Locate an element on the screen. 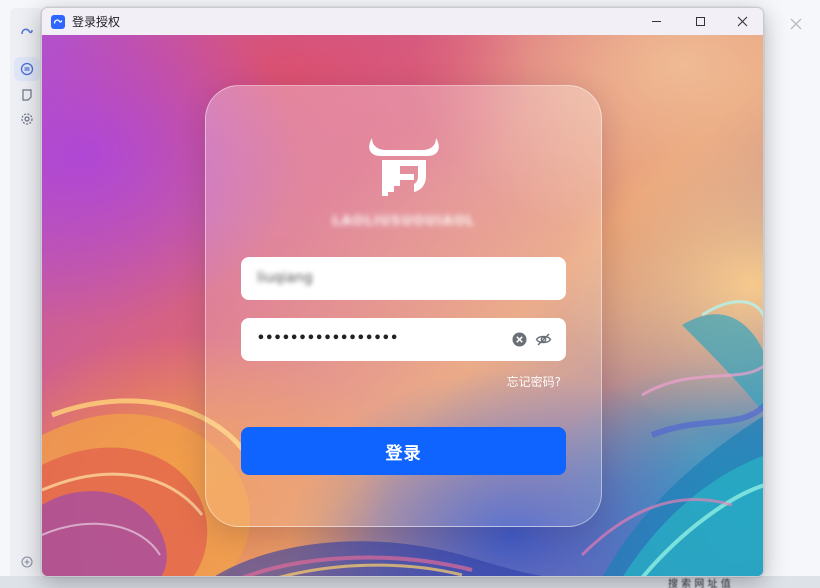 Image resolution: width=820 pixels, height=588 pixels. background-note-icon is located at coordinates (27, 95).